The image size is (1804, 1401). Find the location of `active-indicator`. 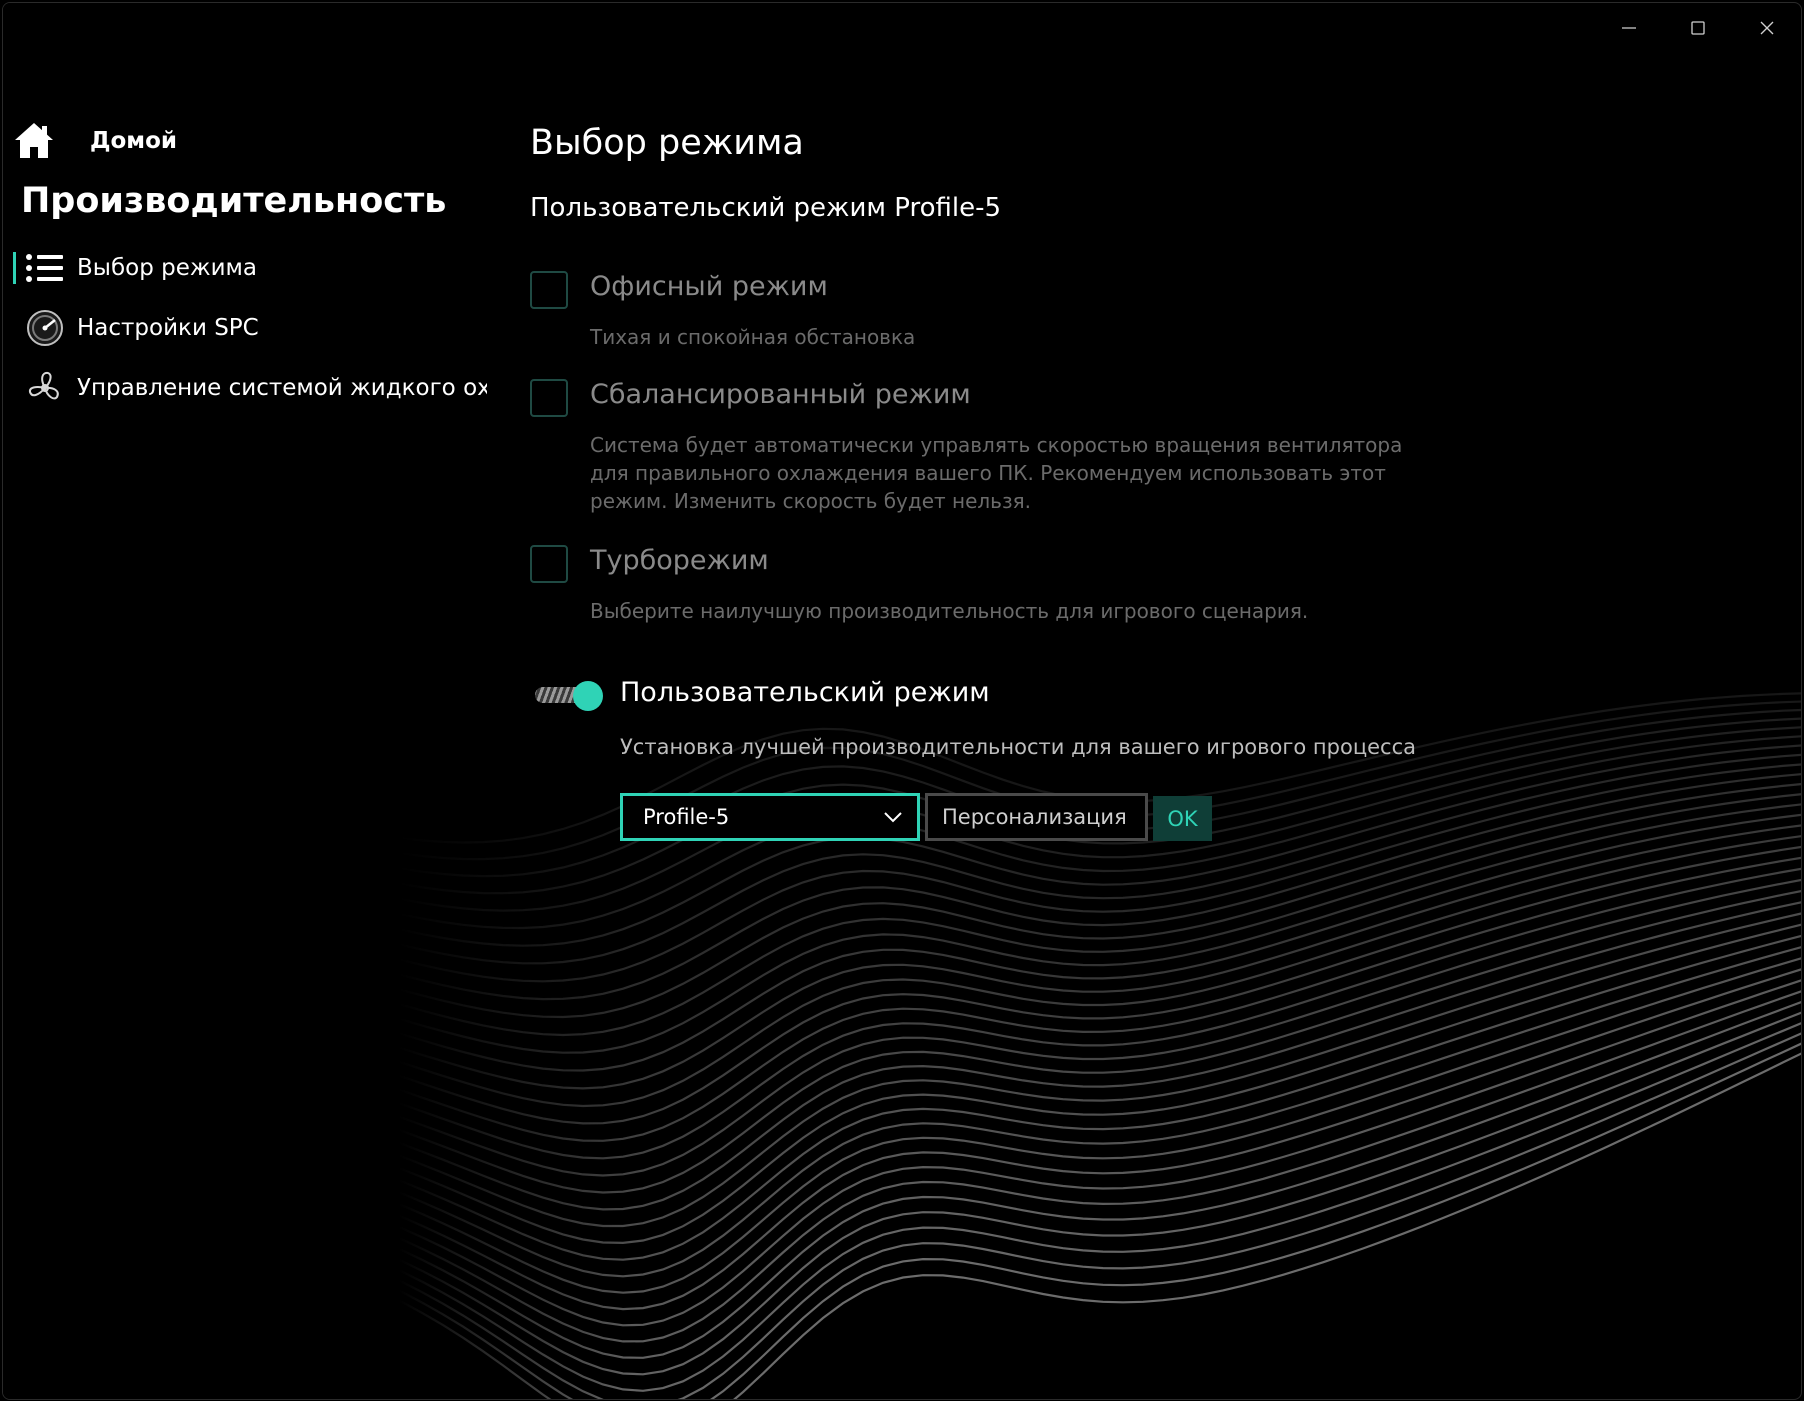

active-indicator is located at coordinates (14, 268).